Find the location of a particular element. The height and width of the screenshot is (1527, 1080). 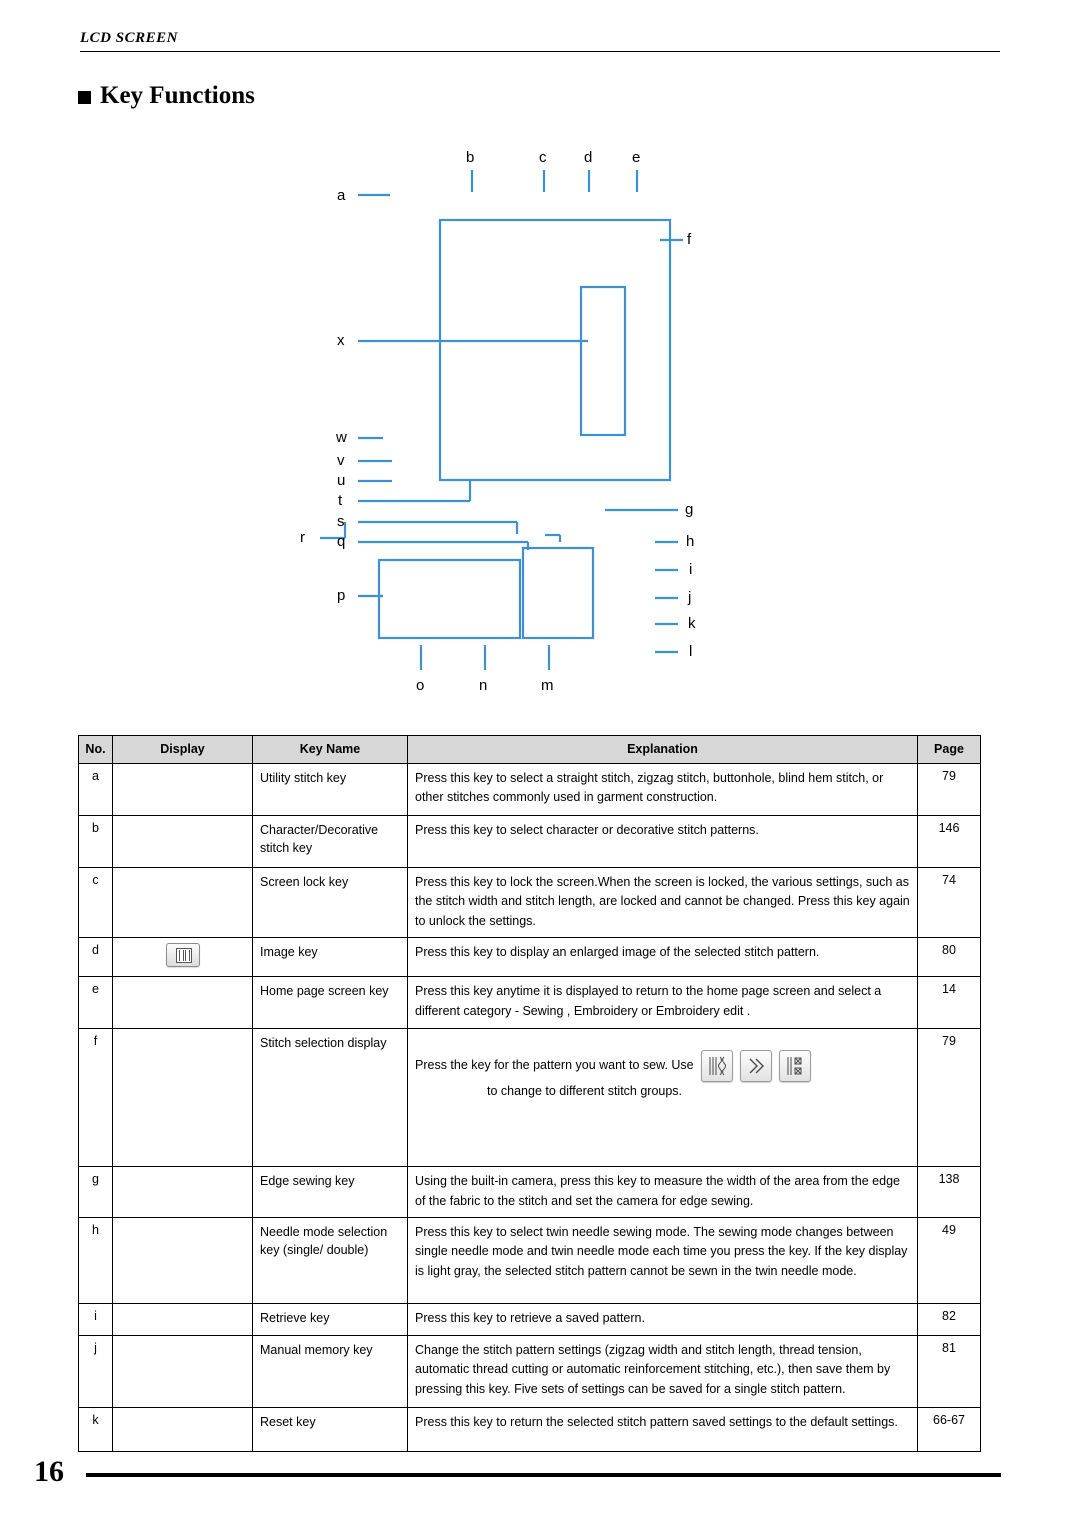

page-title: Key Functions is located at coordinates (166, 96).